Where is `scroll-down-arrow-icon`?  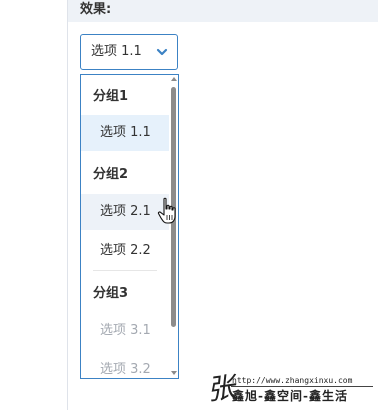 scroll-down-arrow-icon is located at coordinates (174, 373).